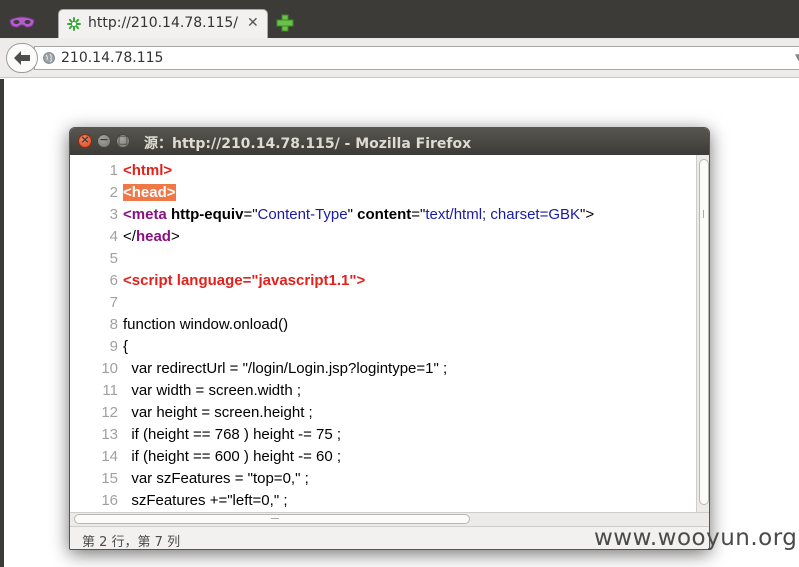 The height and width of the screenshot is (567, 799). What do you see at coordinates (399, 22) in the screenshot?
I see `tab-strip: http://210.14.78.115/ ✕` at bounding box center [399, 22].